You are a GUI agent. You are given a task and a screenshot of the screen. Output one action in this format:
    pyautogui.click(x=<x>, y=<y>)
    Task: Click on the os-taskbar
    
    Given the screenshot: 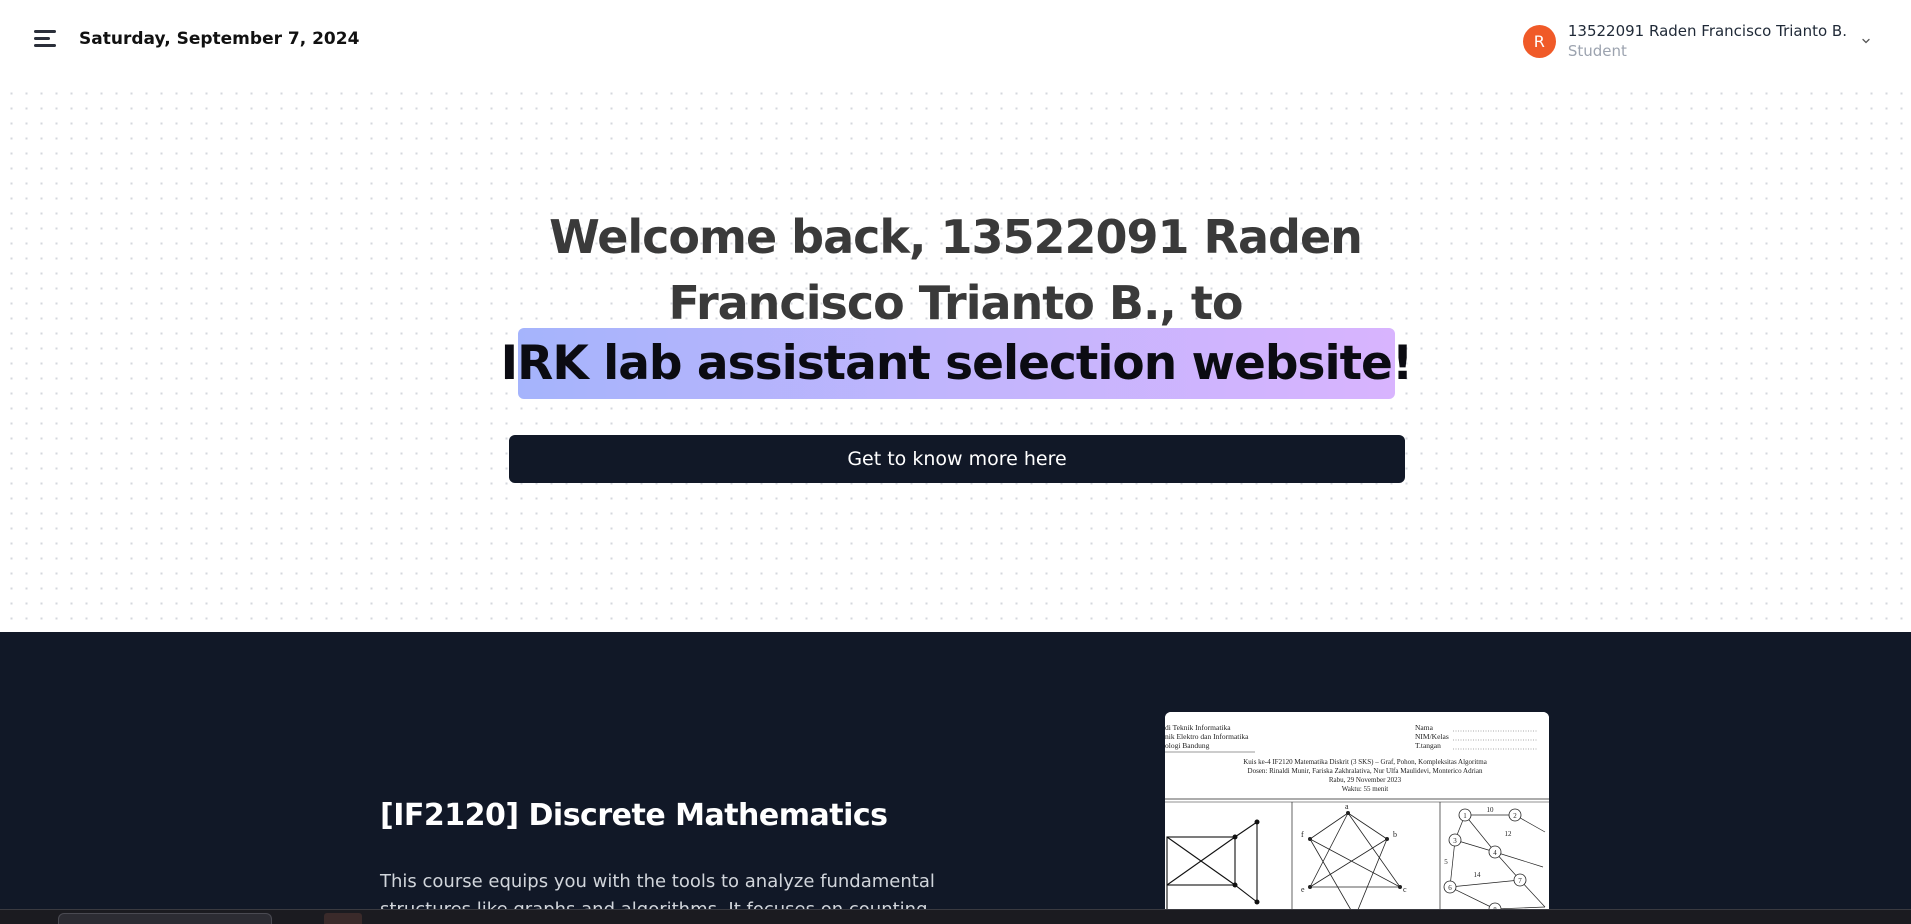 What is the action you would take?
    pyautogui.click(x=955, y=916)
    